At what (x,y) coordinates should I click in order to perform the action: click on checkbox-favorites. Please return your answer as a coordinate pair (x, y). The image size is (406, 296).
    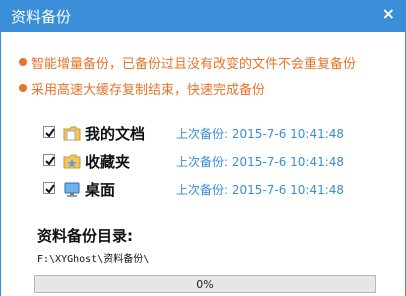
    Looking at the image, I should click on (49, 160).